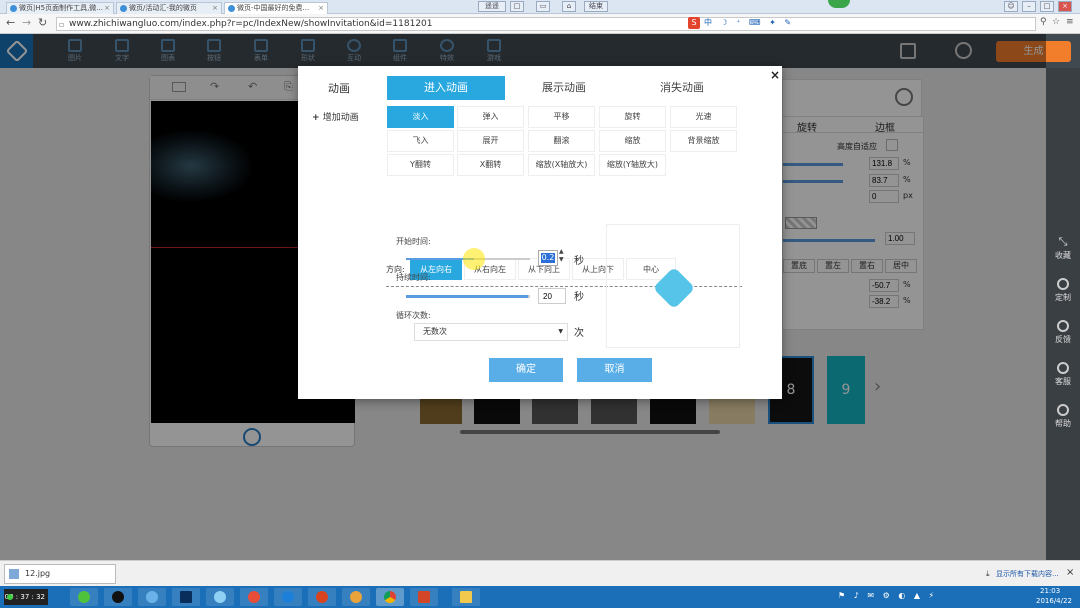 The width and height of the screenshot is (1080, 608). I want to click on toolbar-hint-button: 遥遥, so click(492, 6).